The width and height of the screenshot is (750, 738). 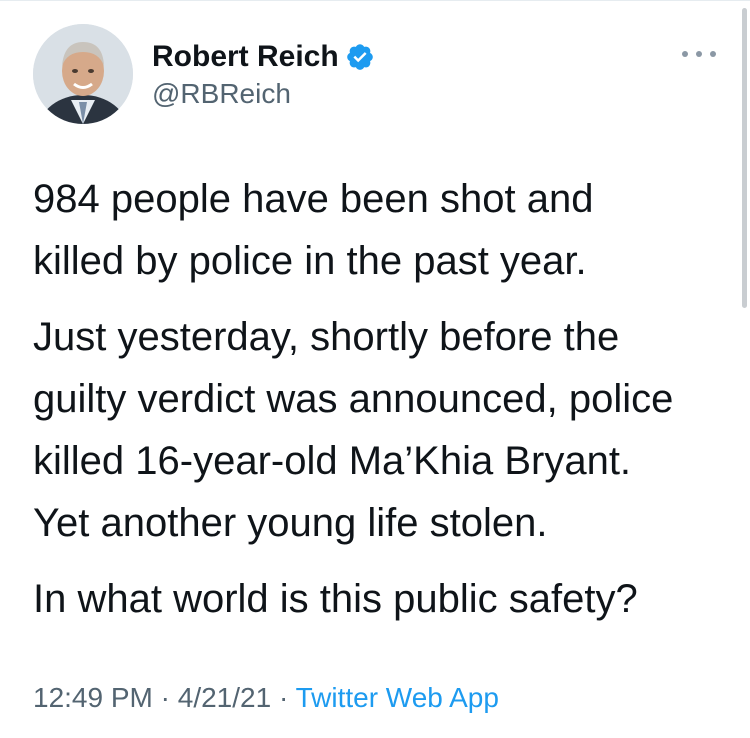 I want to click on author-block: Robert Reich @RBReich, so click(x=263, y=74).